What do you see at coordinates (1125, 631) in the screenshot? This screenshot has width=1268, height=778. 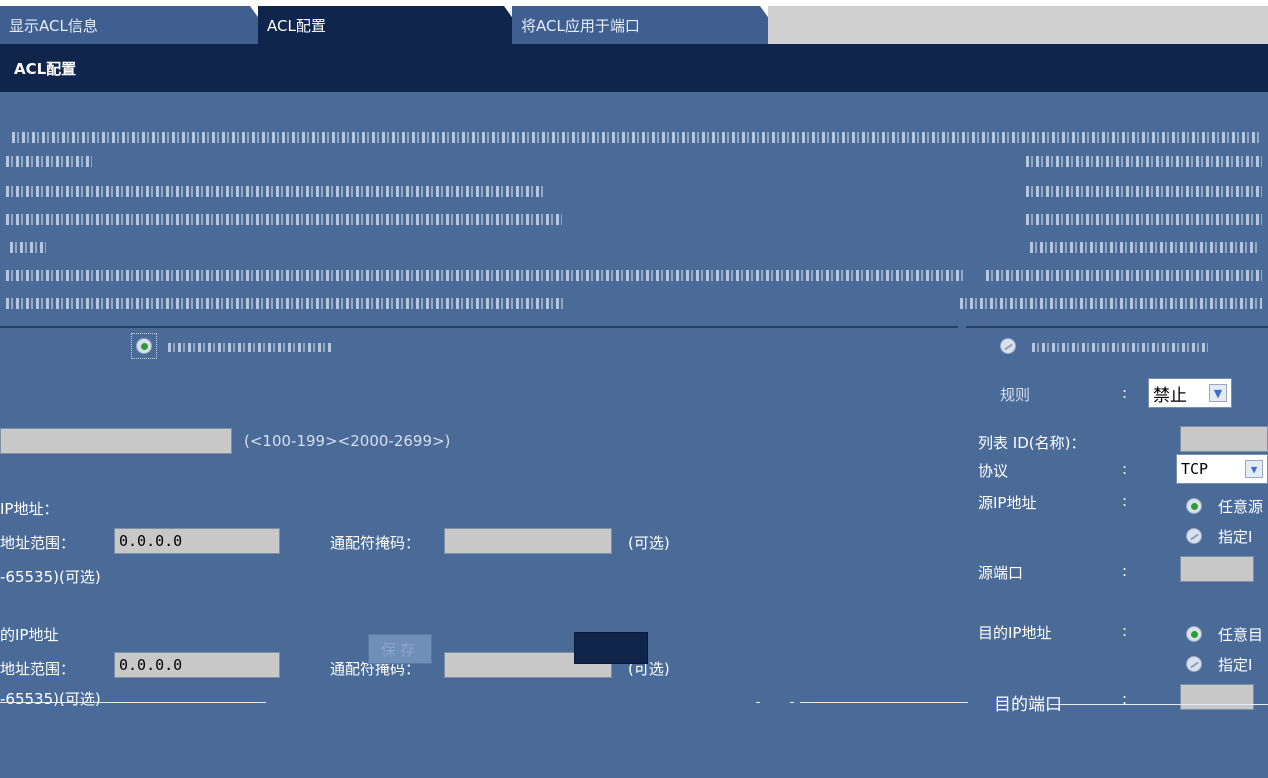 I see `dest-ip-colon: :` at bounding box center [1125, 631].